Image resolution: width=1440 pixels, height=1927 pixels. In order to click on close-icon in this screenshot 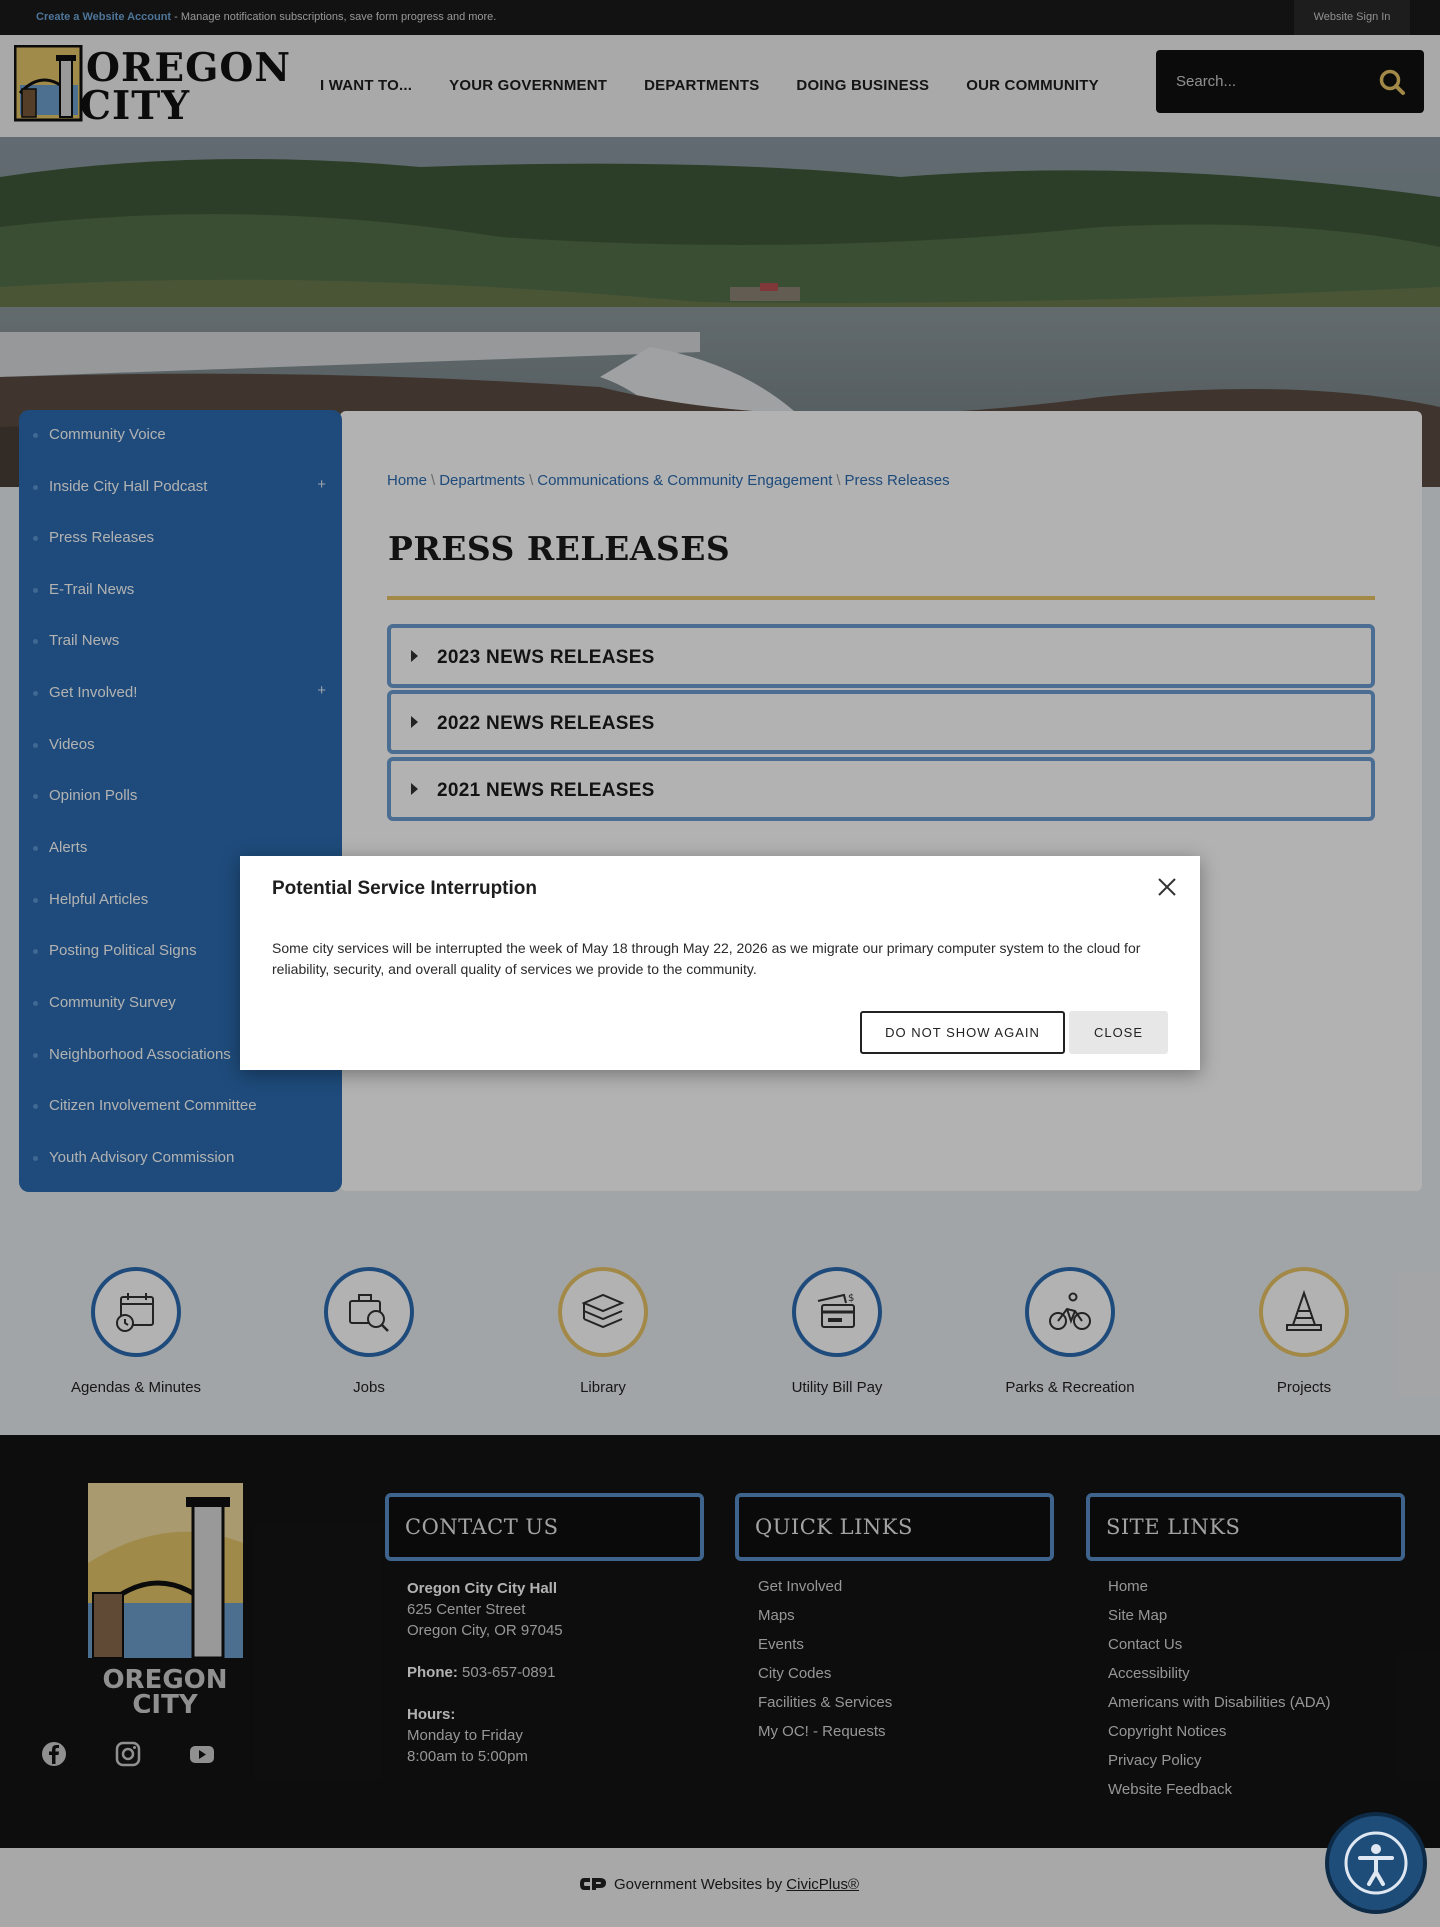, I will do `click(1167, 887)`.